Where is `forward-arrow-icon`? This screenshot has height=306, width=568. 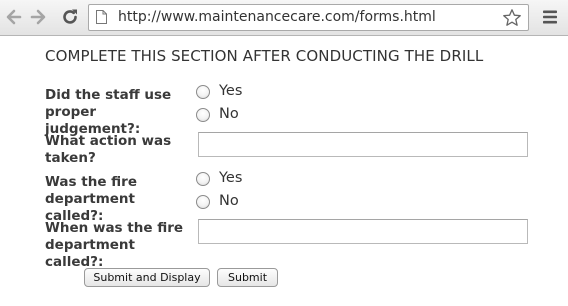 forward-arrow-icon is located at coordinates (38, 17).